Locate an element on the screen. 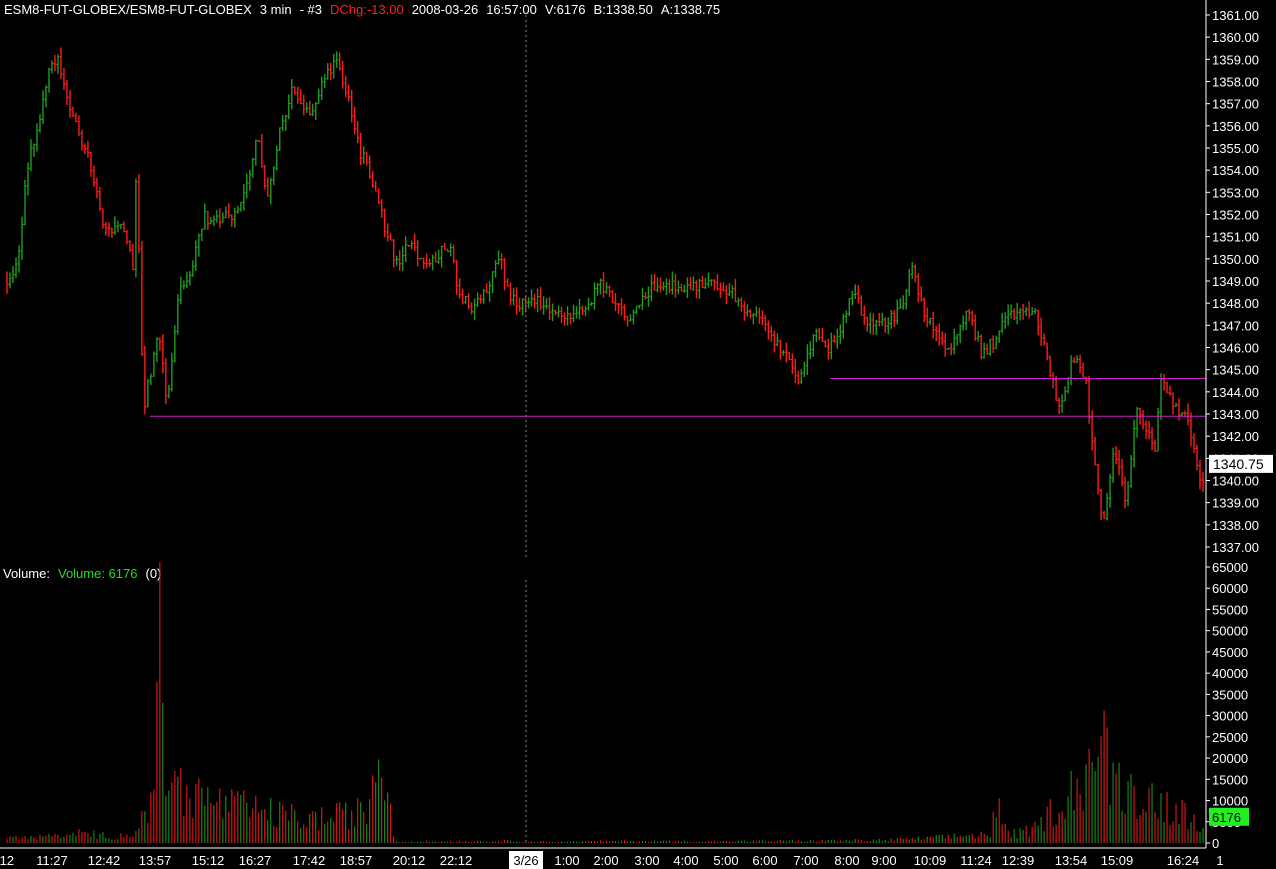  time-tick-label: 8:00 is located at coordinates (846, 860).